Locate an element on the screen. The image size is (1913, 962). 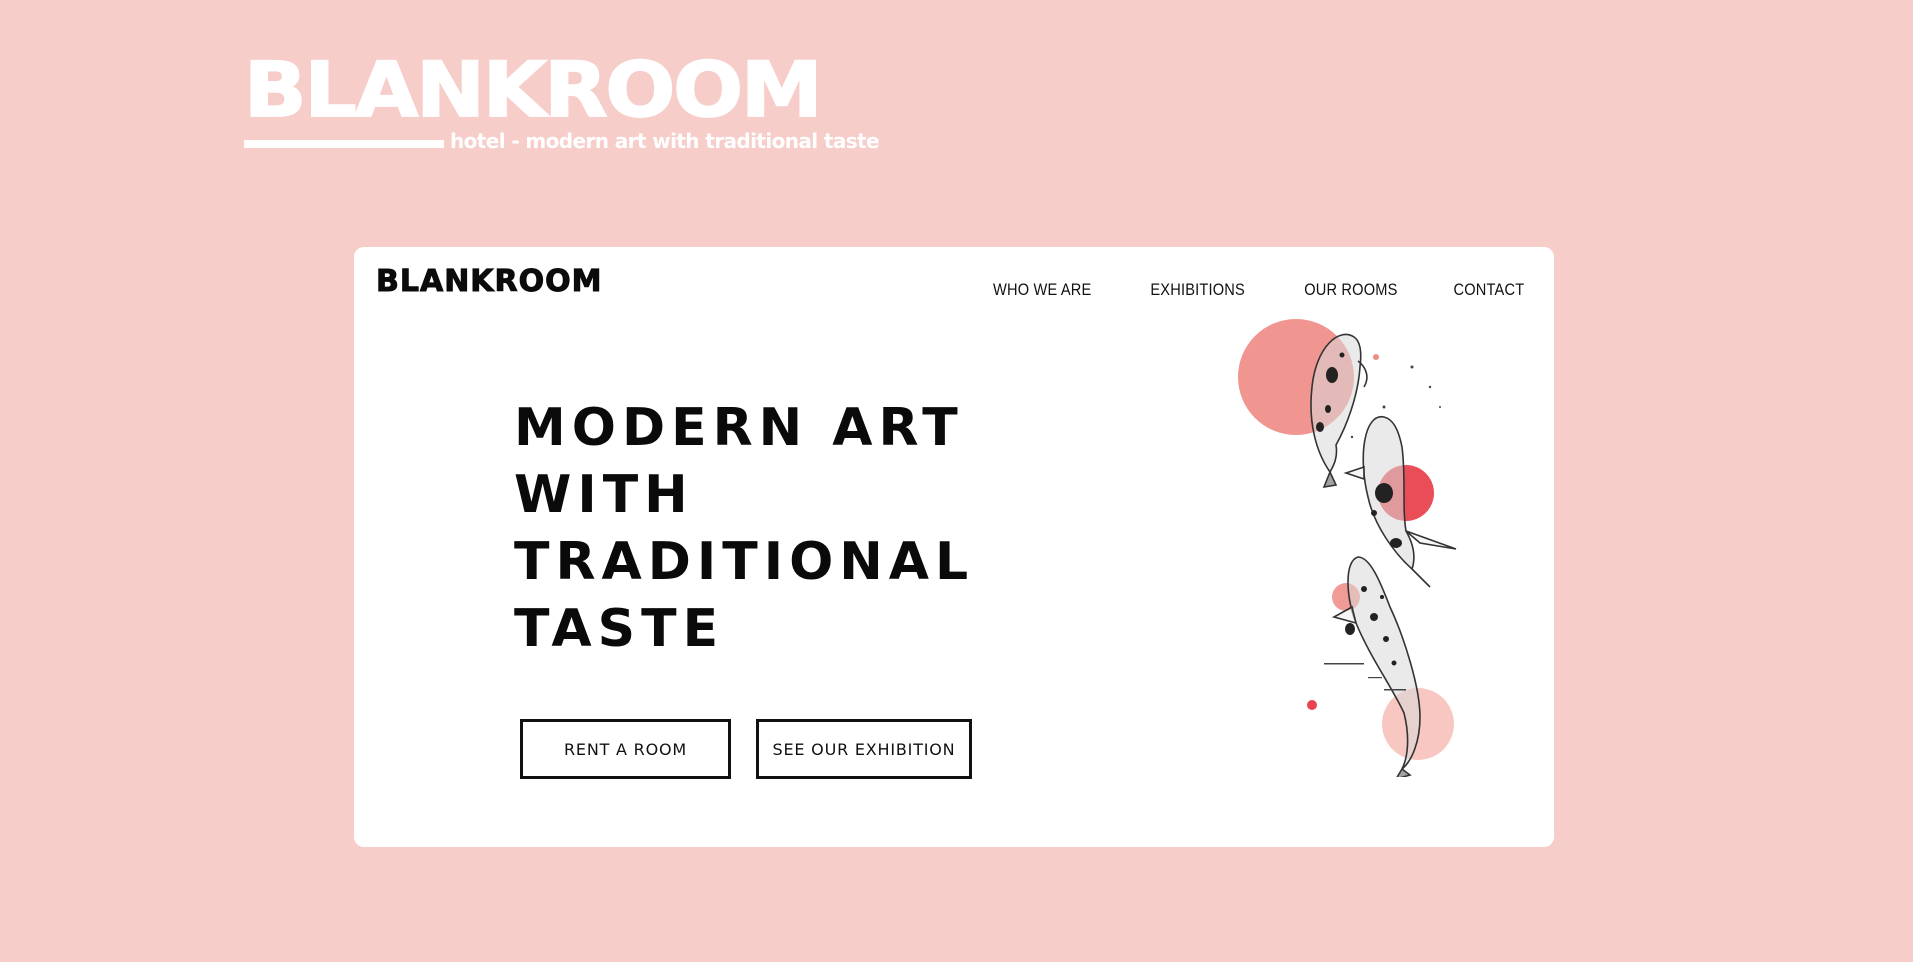
nav-who-we-are: WHO WE ARE is located at coordinates (1042, 290).